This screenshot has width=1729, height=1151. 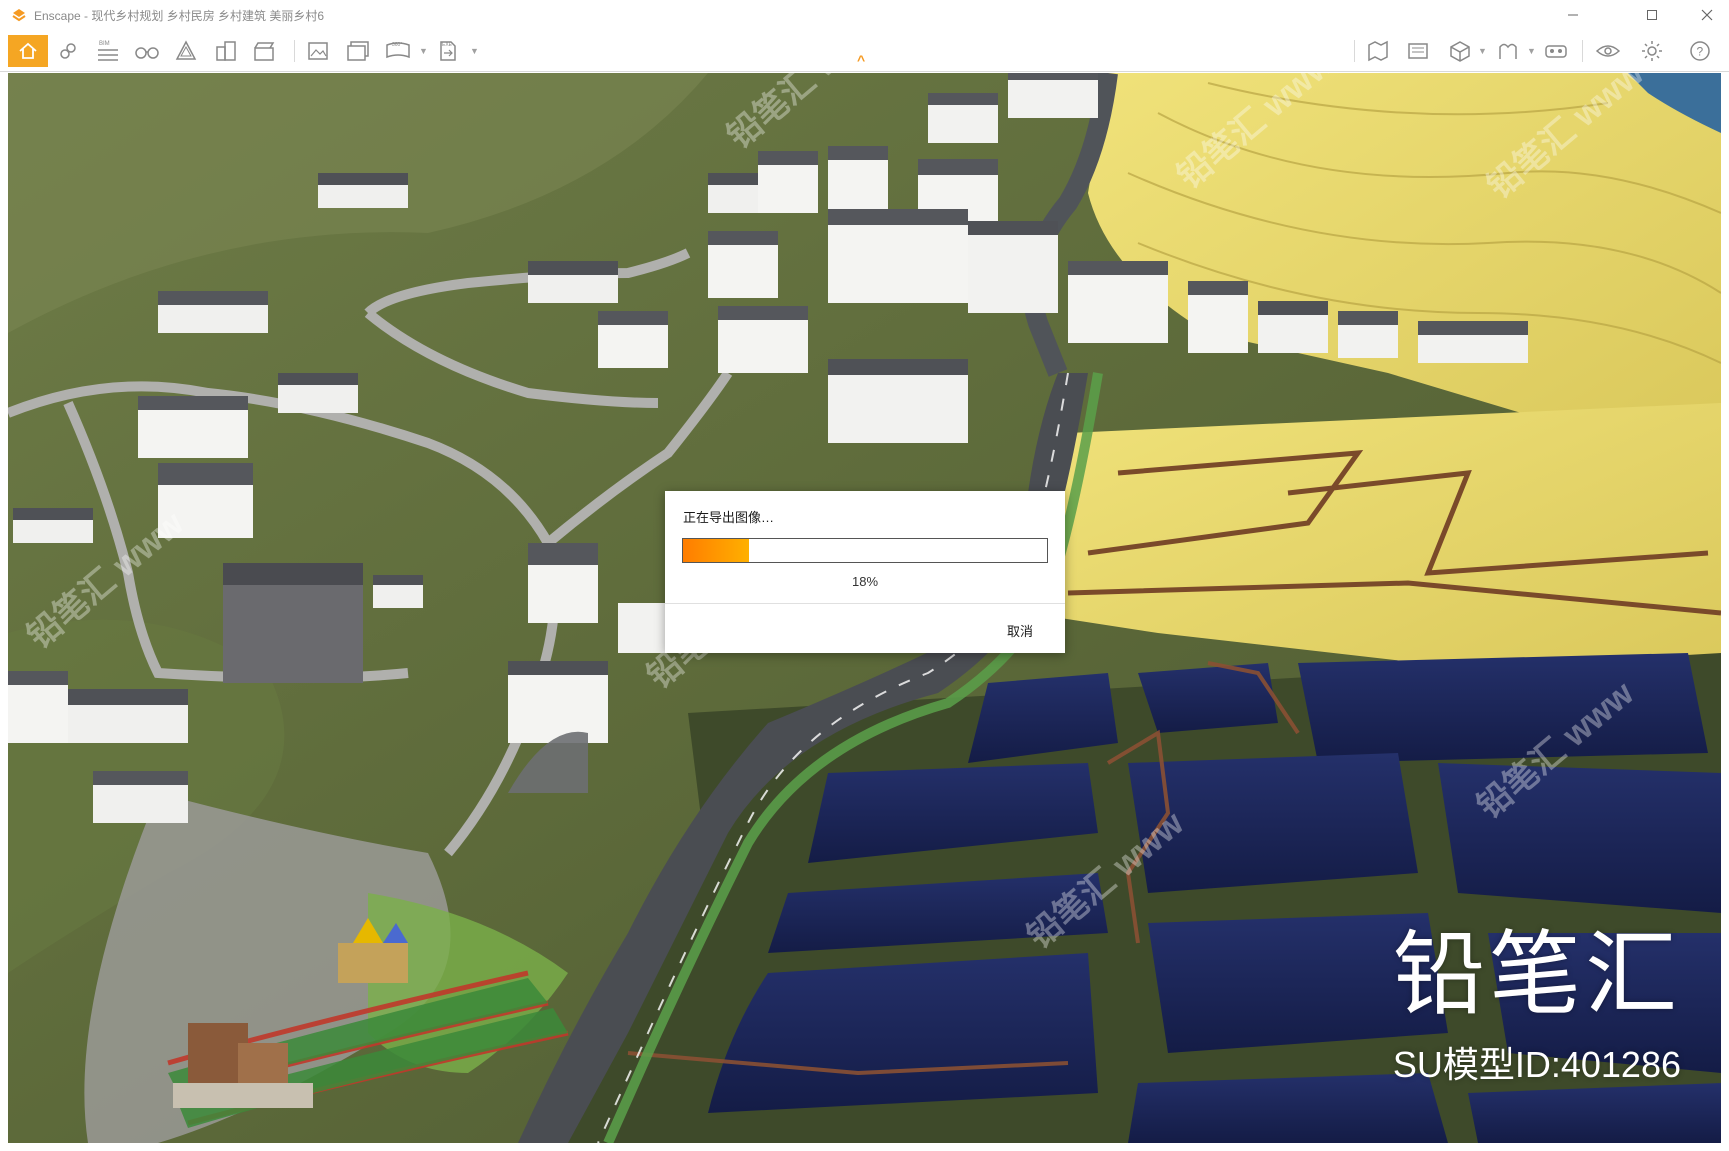 I want to click on panorama-360-icon: 360°, so click(x=398, y=50).